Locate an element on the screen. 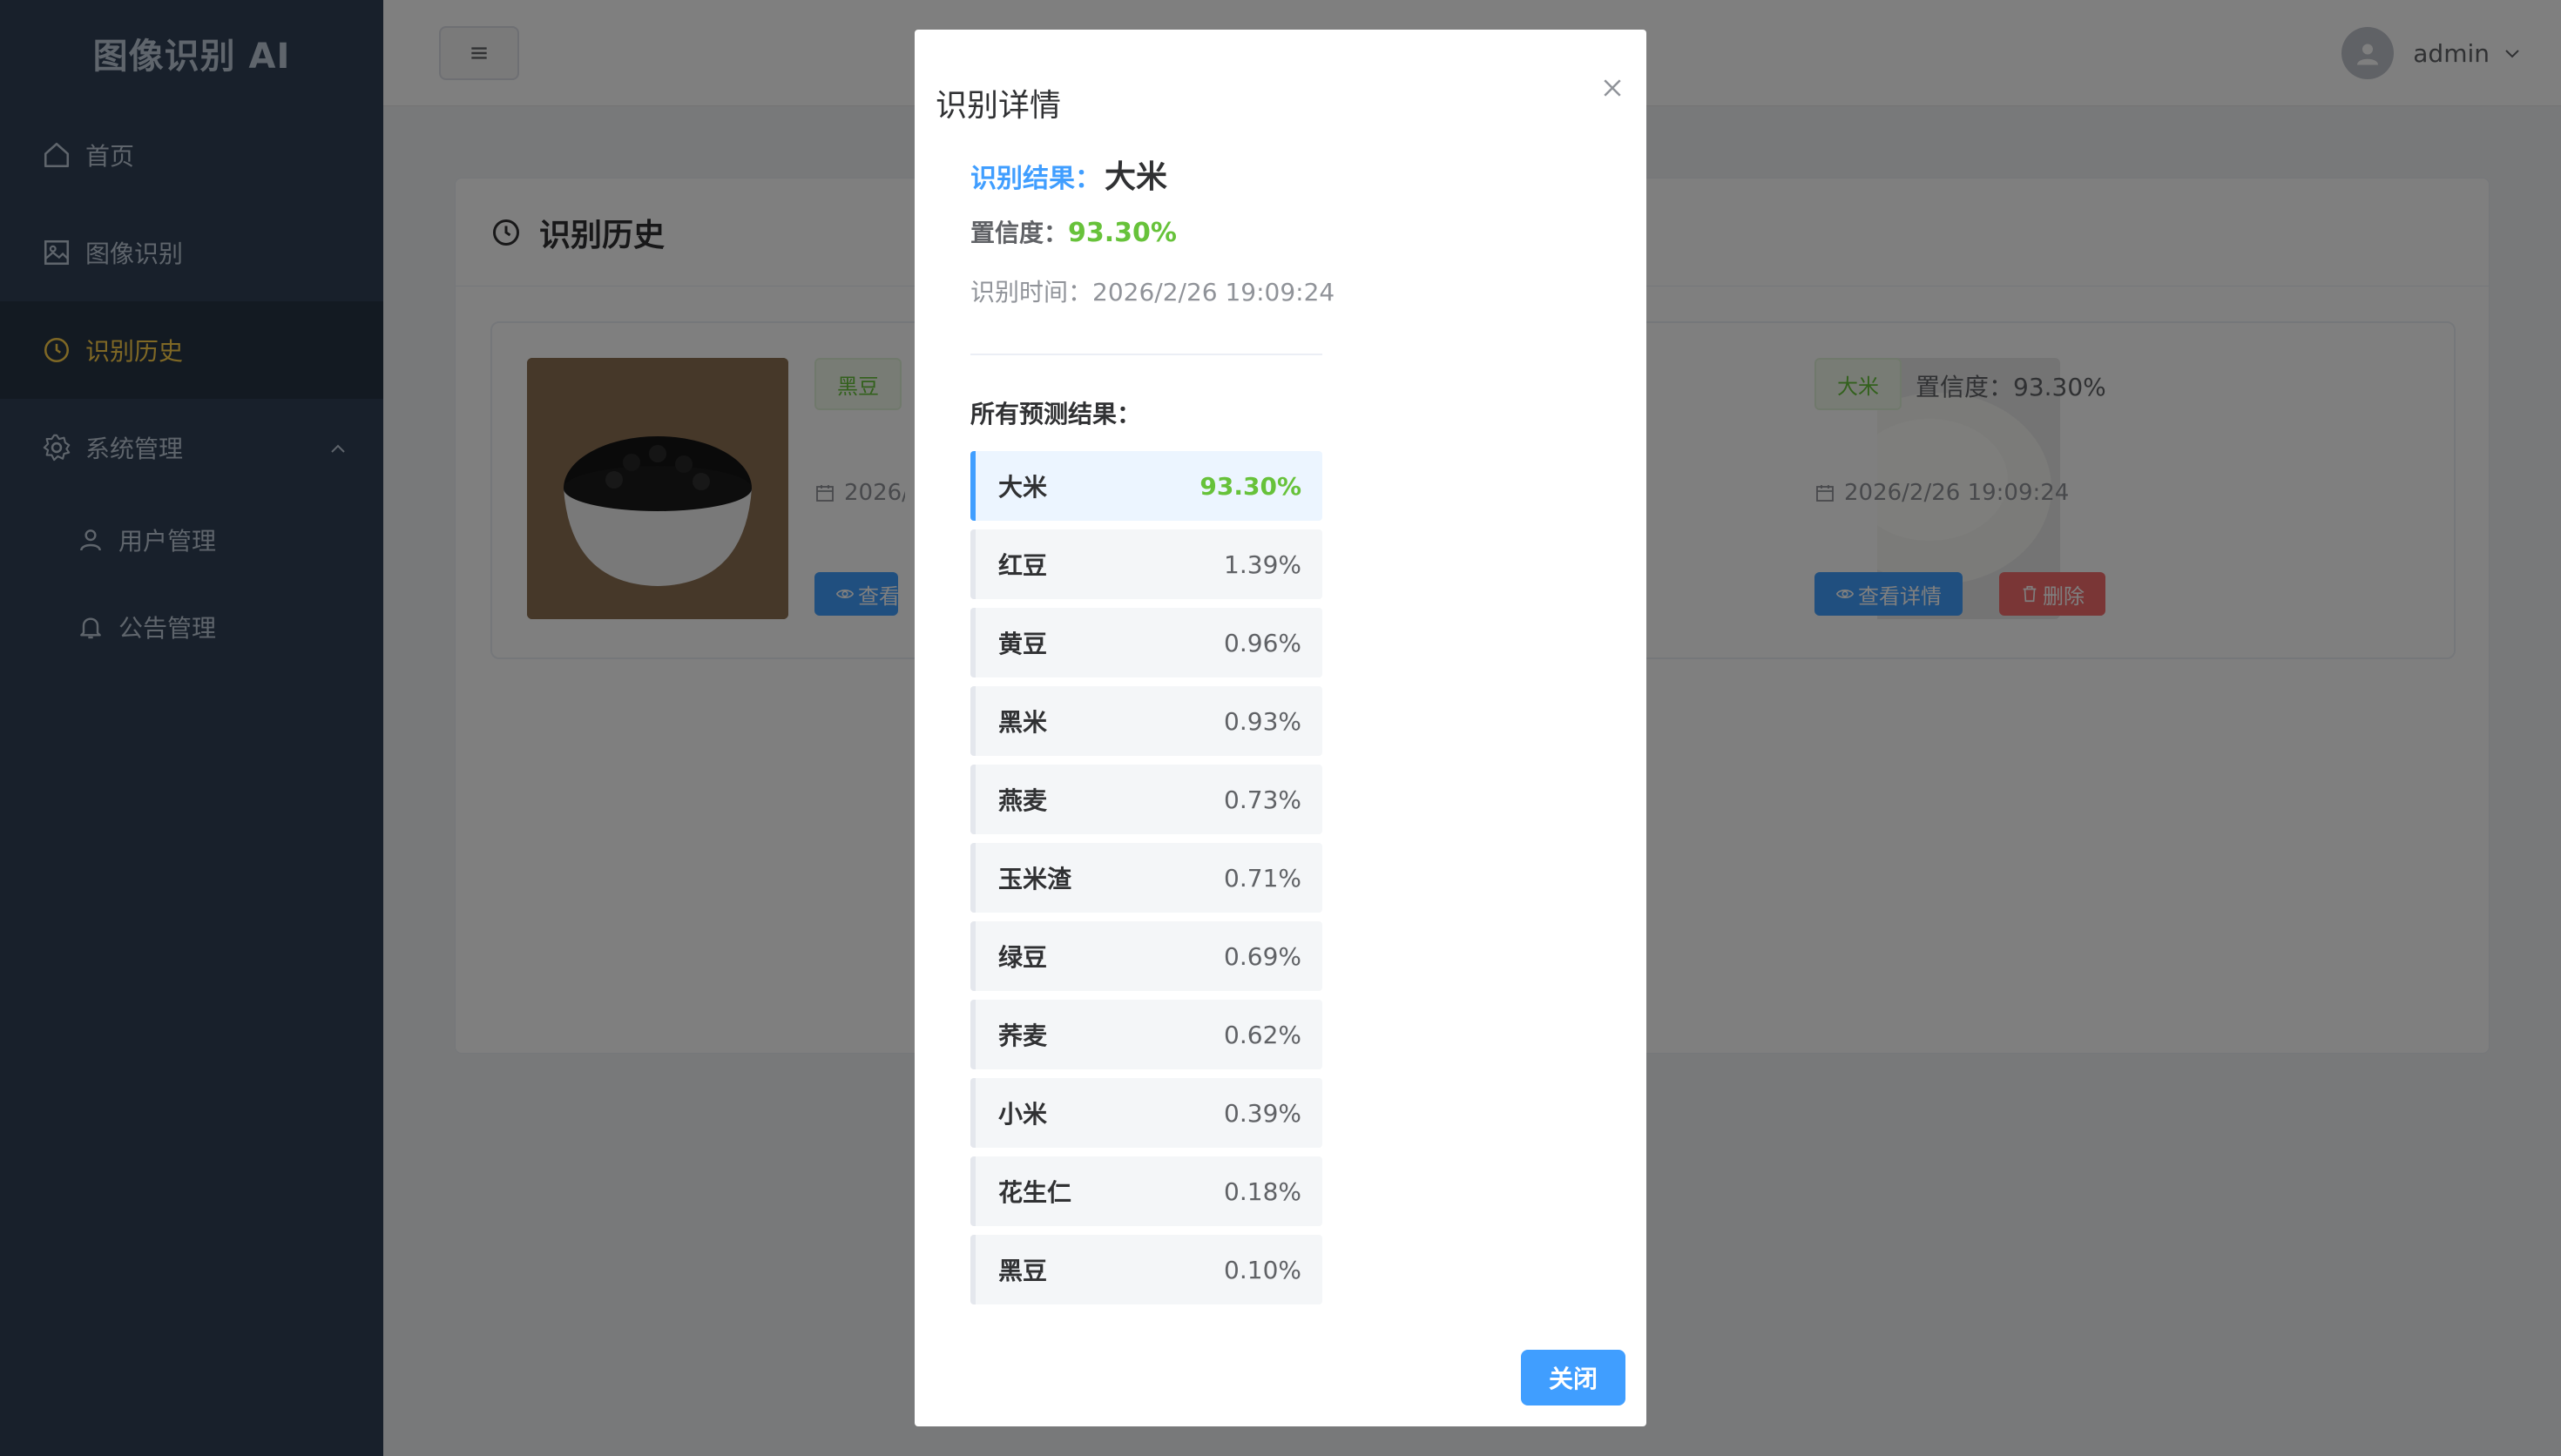  recognition-time: 识别时间： 2026/2/26 19:09:24 is located at coordinates (1152, 290).